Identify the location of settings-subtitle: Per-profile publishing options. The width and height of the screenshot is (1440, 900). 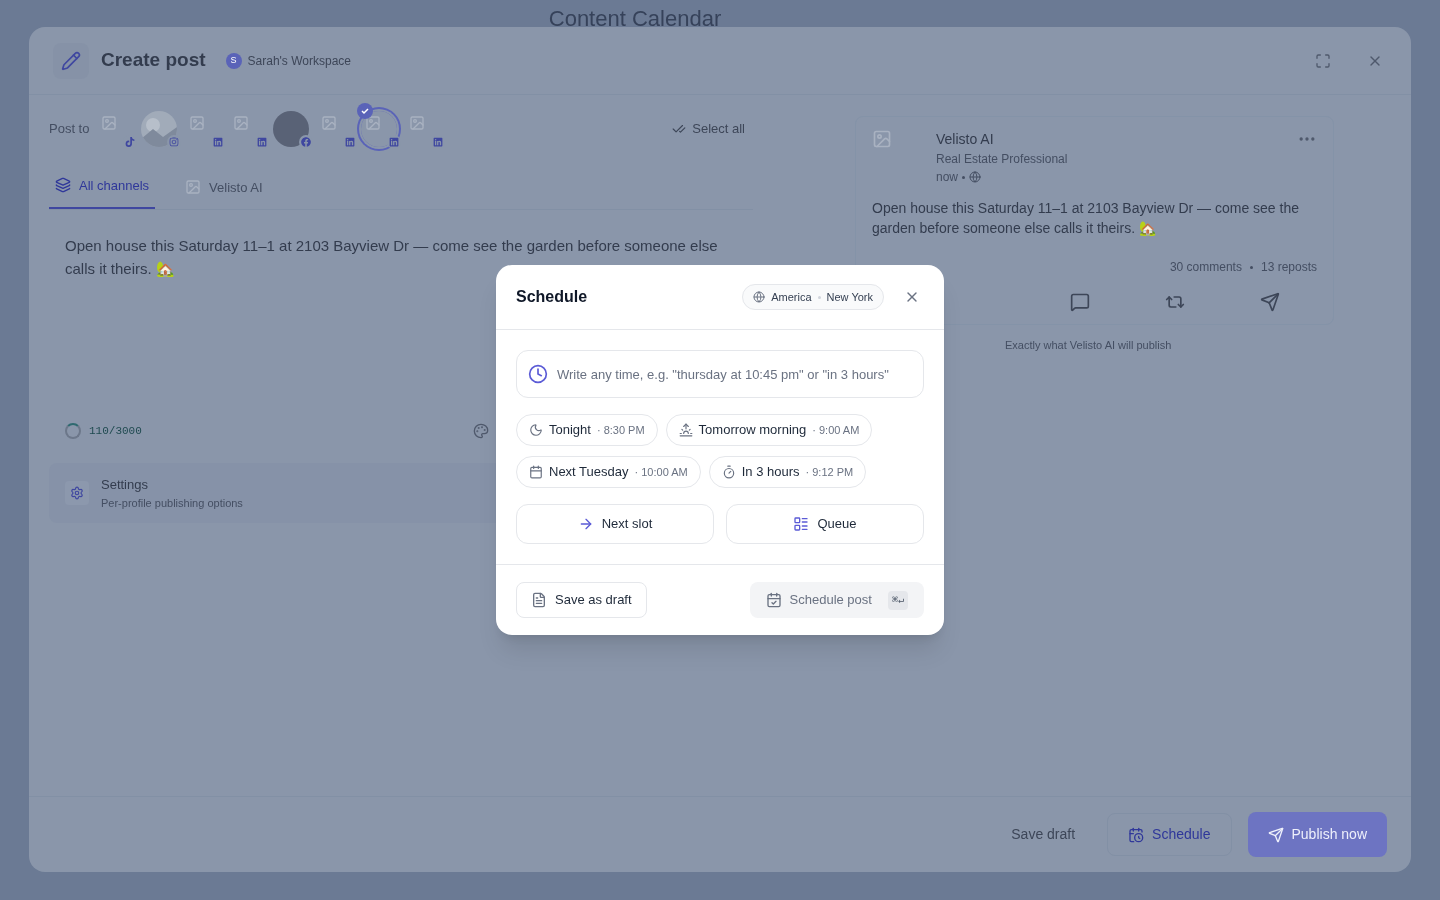
(172, 503).